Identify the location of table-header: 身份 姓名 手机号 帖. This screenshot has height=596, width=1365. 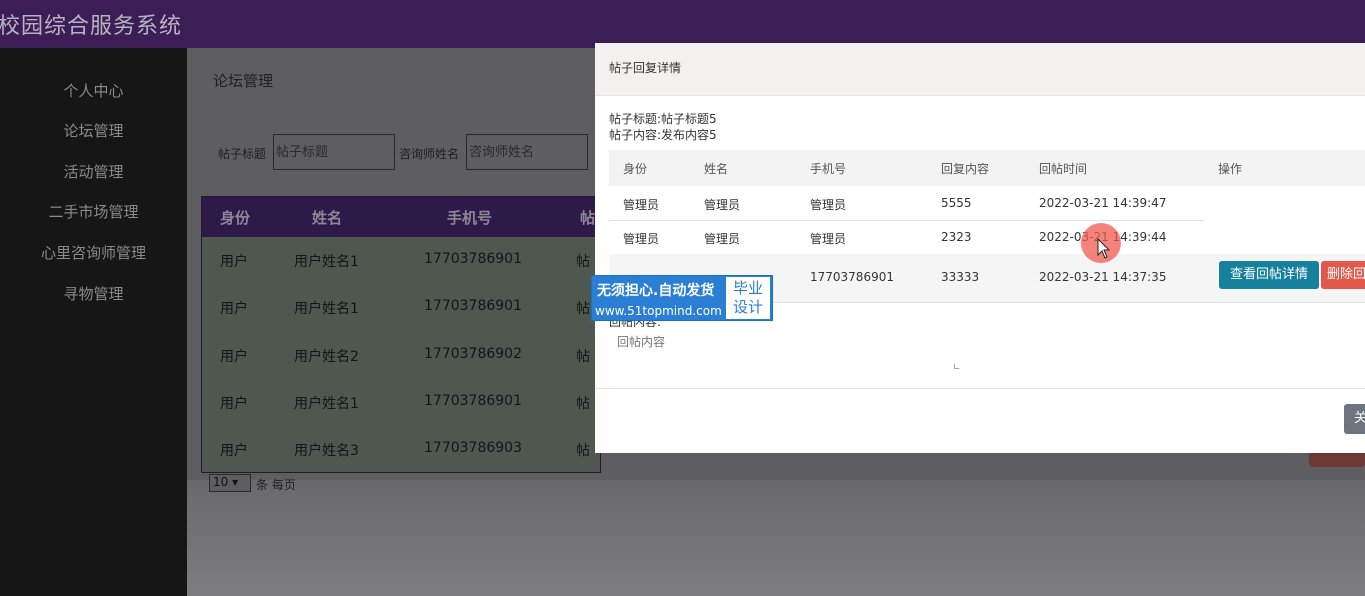
(401, 217).